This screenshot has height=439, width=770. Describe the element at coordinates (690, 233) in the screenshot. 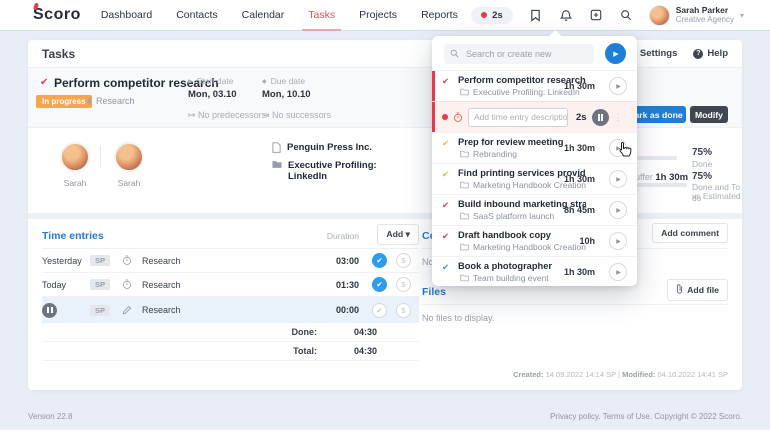

I see `add-comment-button: Add comment` at that location.